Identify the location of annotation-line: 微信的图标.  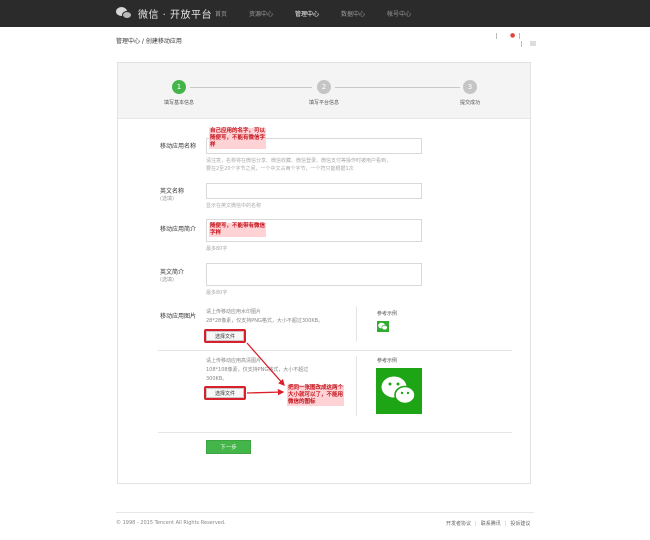
(302, 402).